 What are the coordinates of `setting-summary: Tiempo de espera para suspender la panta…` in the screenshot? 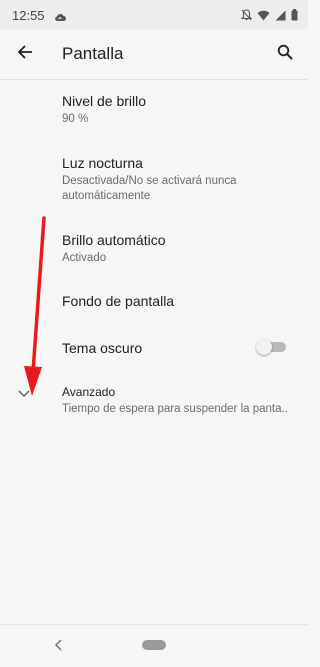 It's located at (175, 409).